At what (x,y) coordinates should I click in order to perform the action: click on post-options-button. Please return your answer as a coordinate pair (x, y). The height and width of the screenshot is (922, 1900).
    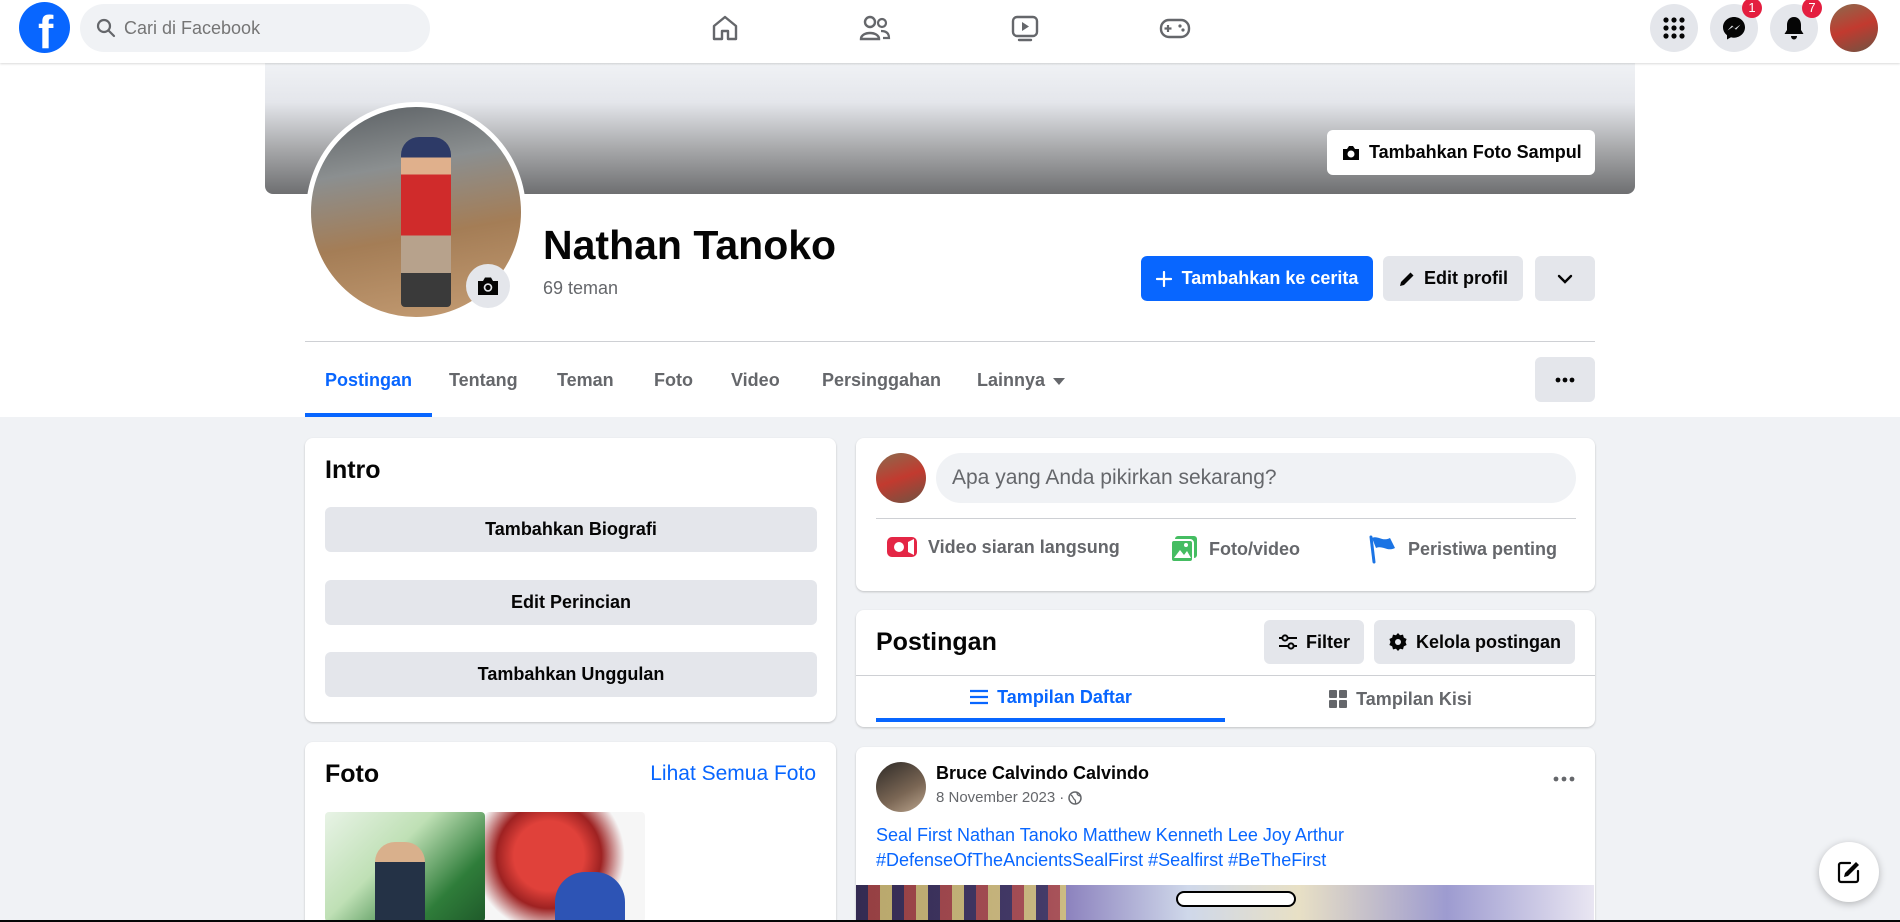
    Looking at the image, I should click on (1564, 778).